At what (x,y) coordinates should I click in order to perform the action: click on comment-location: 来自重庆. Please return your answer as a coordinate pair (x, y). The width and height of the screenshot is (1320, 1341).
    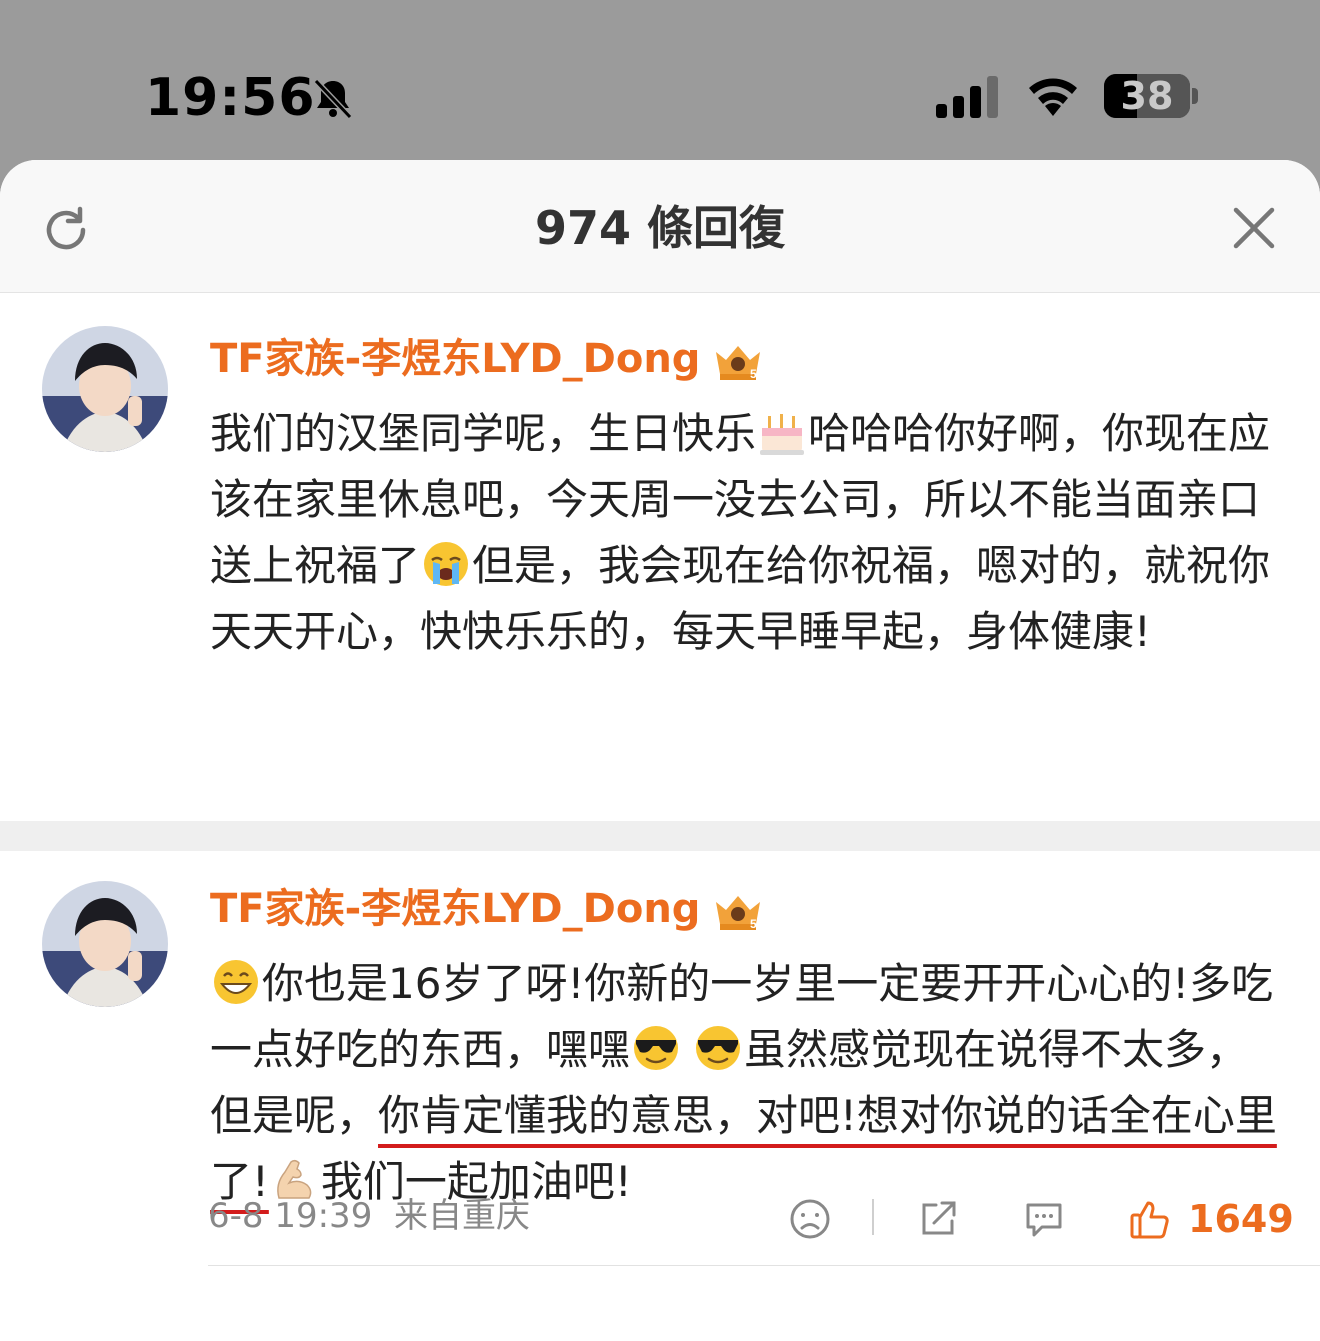
    Looking at the image, I should click on (461, 1216).